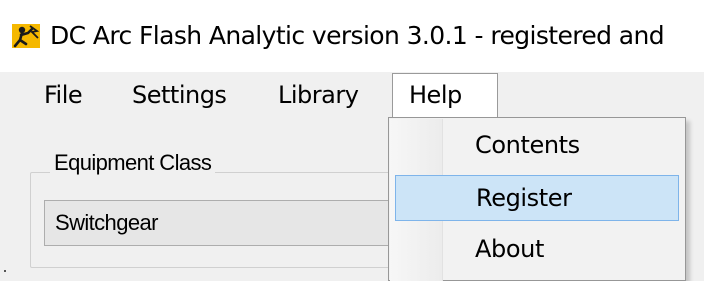 Image resolution: width=704 pixels, height=281 pixels. I want to click on menu-file: File, so click(63, 95).